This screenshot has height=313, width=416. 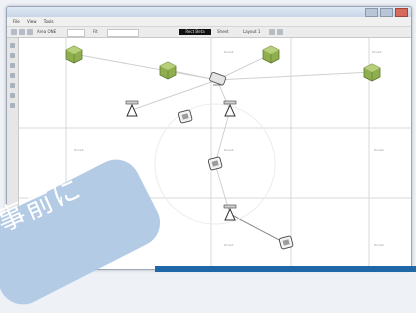 What do you see at coordinates (12, 45) in the screenshot?
I see `select-tool-icon` at bounding box center [12, 45].